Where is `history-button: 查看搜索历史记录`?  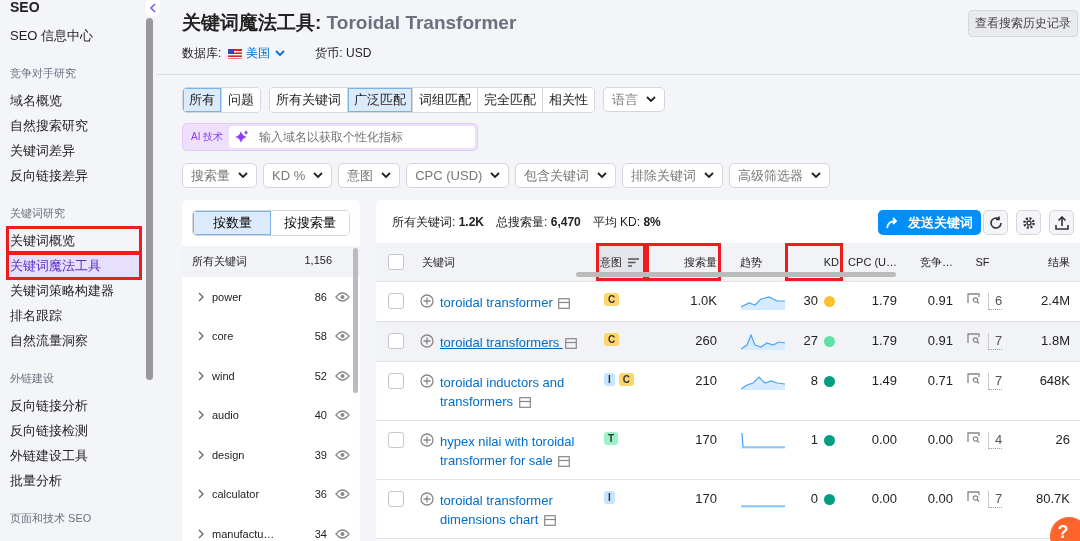
history-button: 查看搜索历史记录 is located at coordinates (1023, 23).